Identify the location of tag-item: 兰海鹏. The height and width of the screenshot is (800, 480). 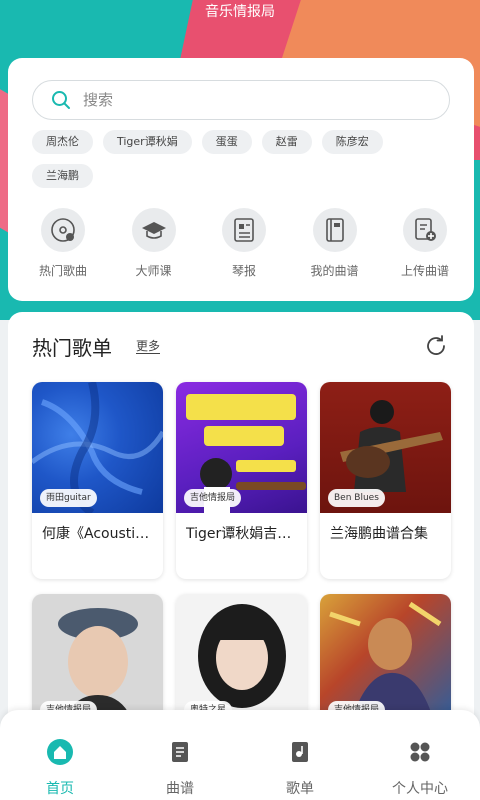
(62, 176).